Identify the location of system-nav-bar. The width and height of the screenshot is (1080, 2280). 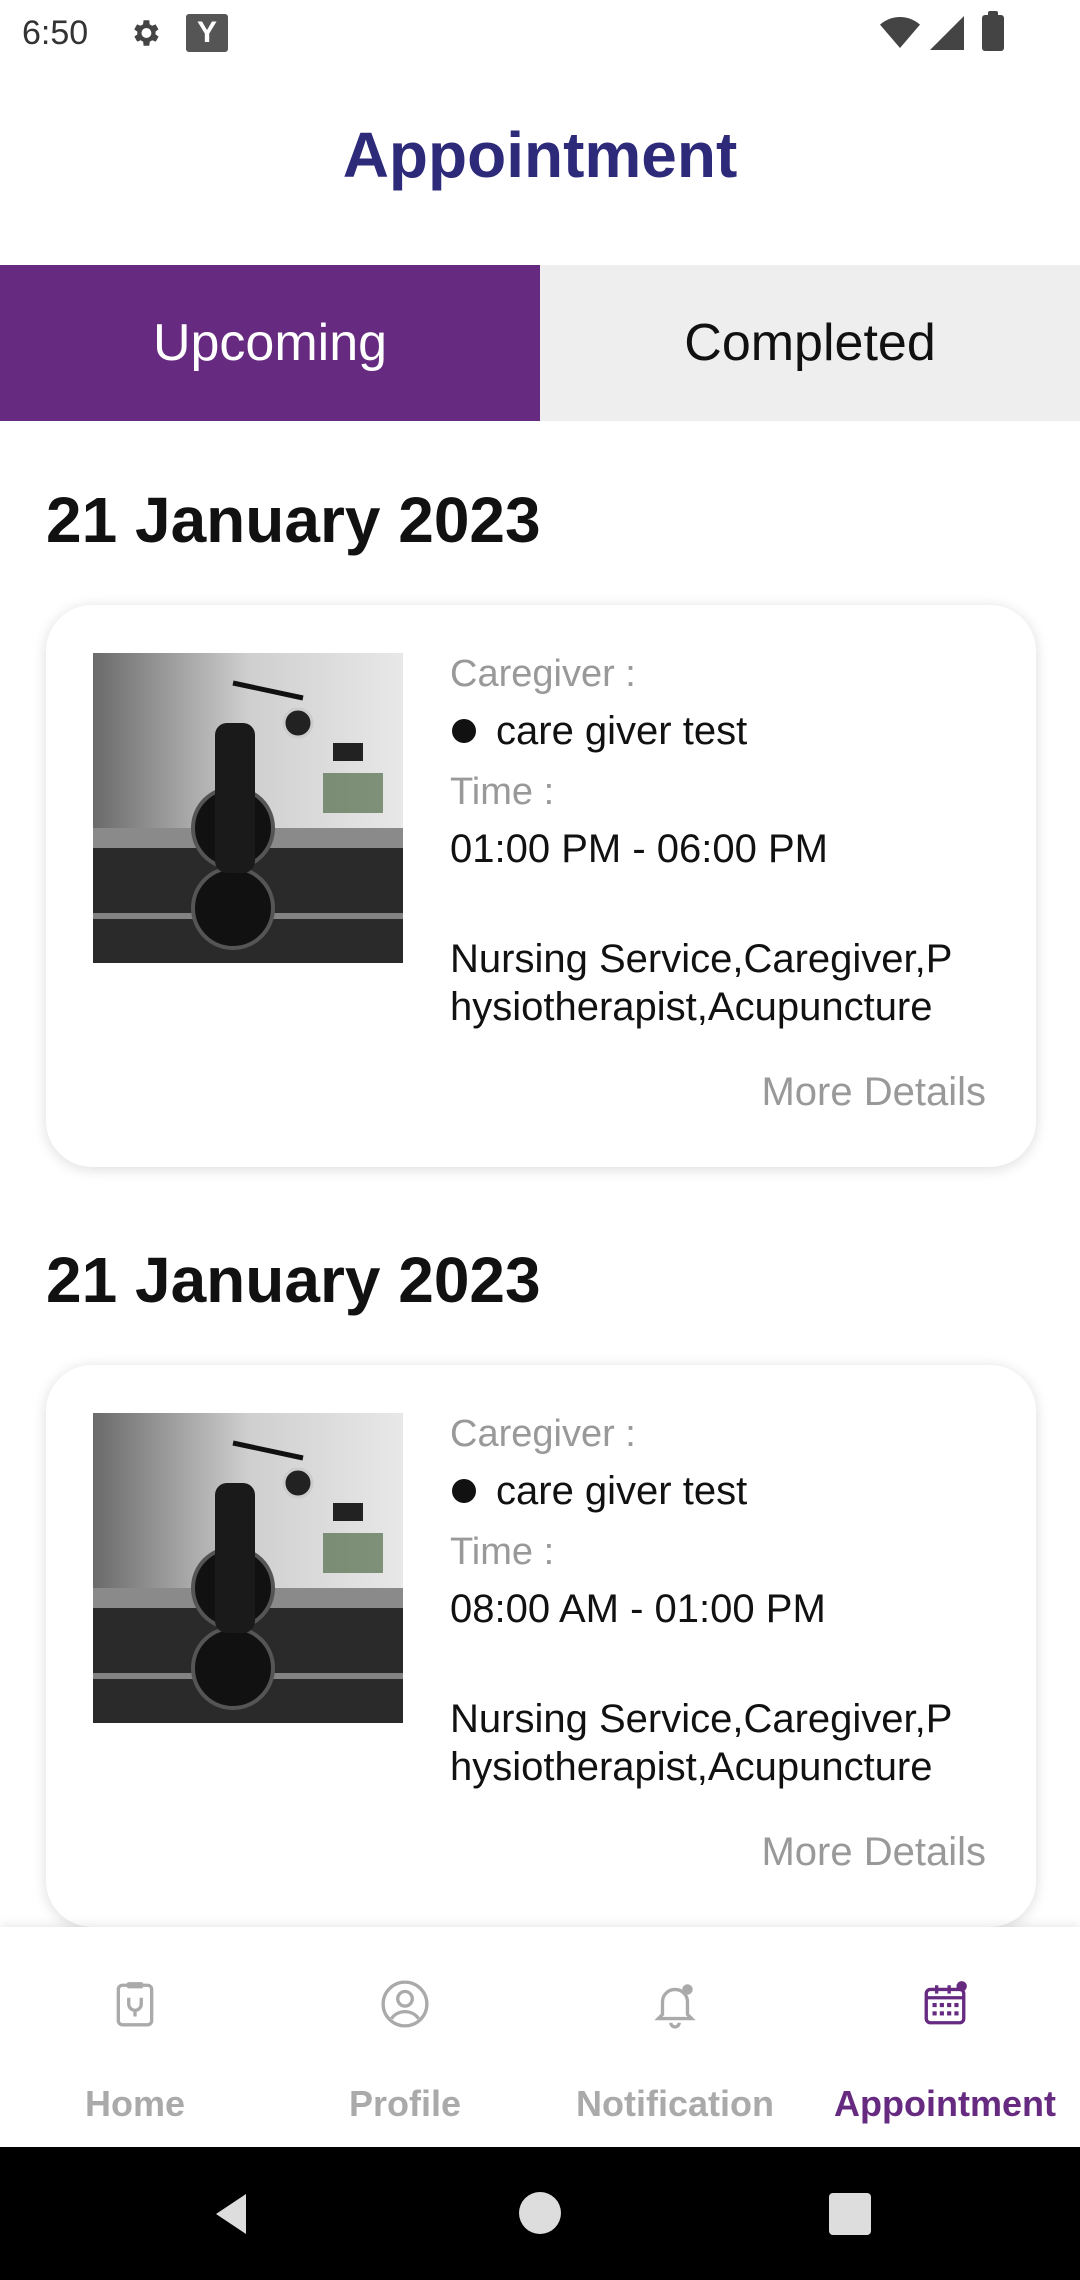
(540, 2213).